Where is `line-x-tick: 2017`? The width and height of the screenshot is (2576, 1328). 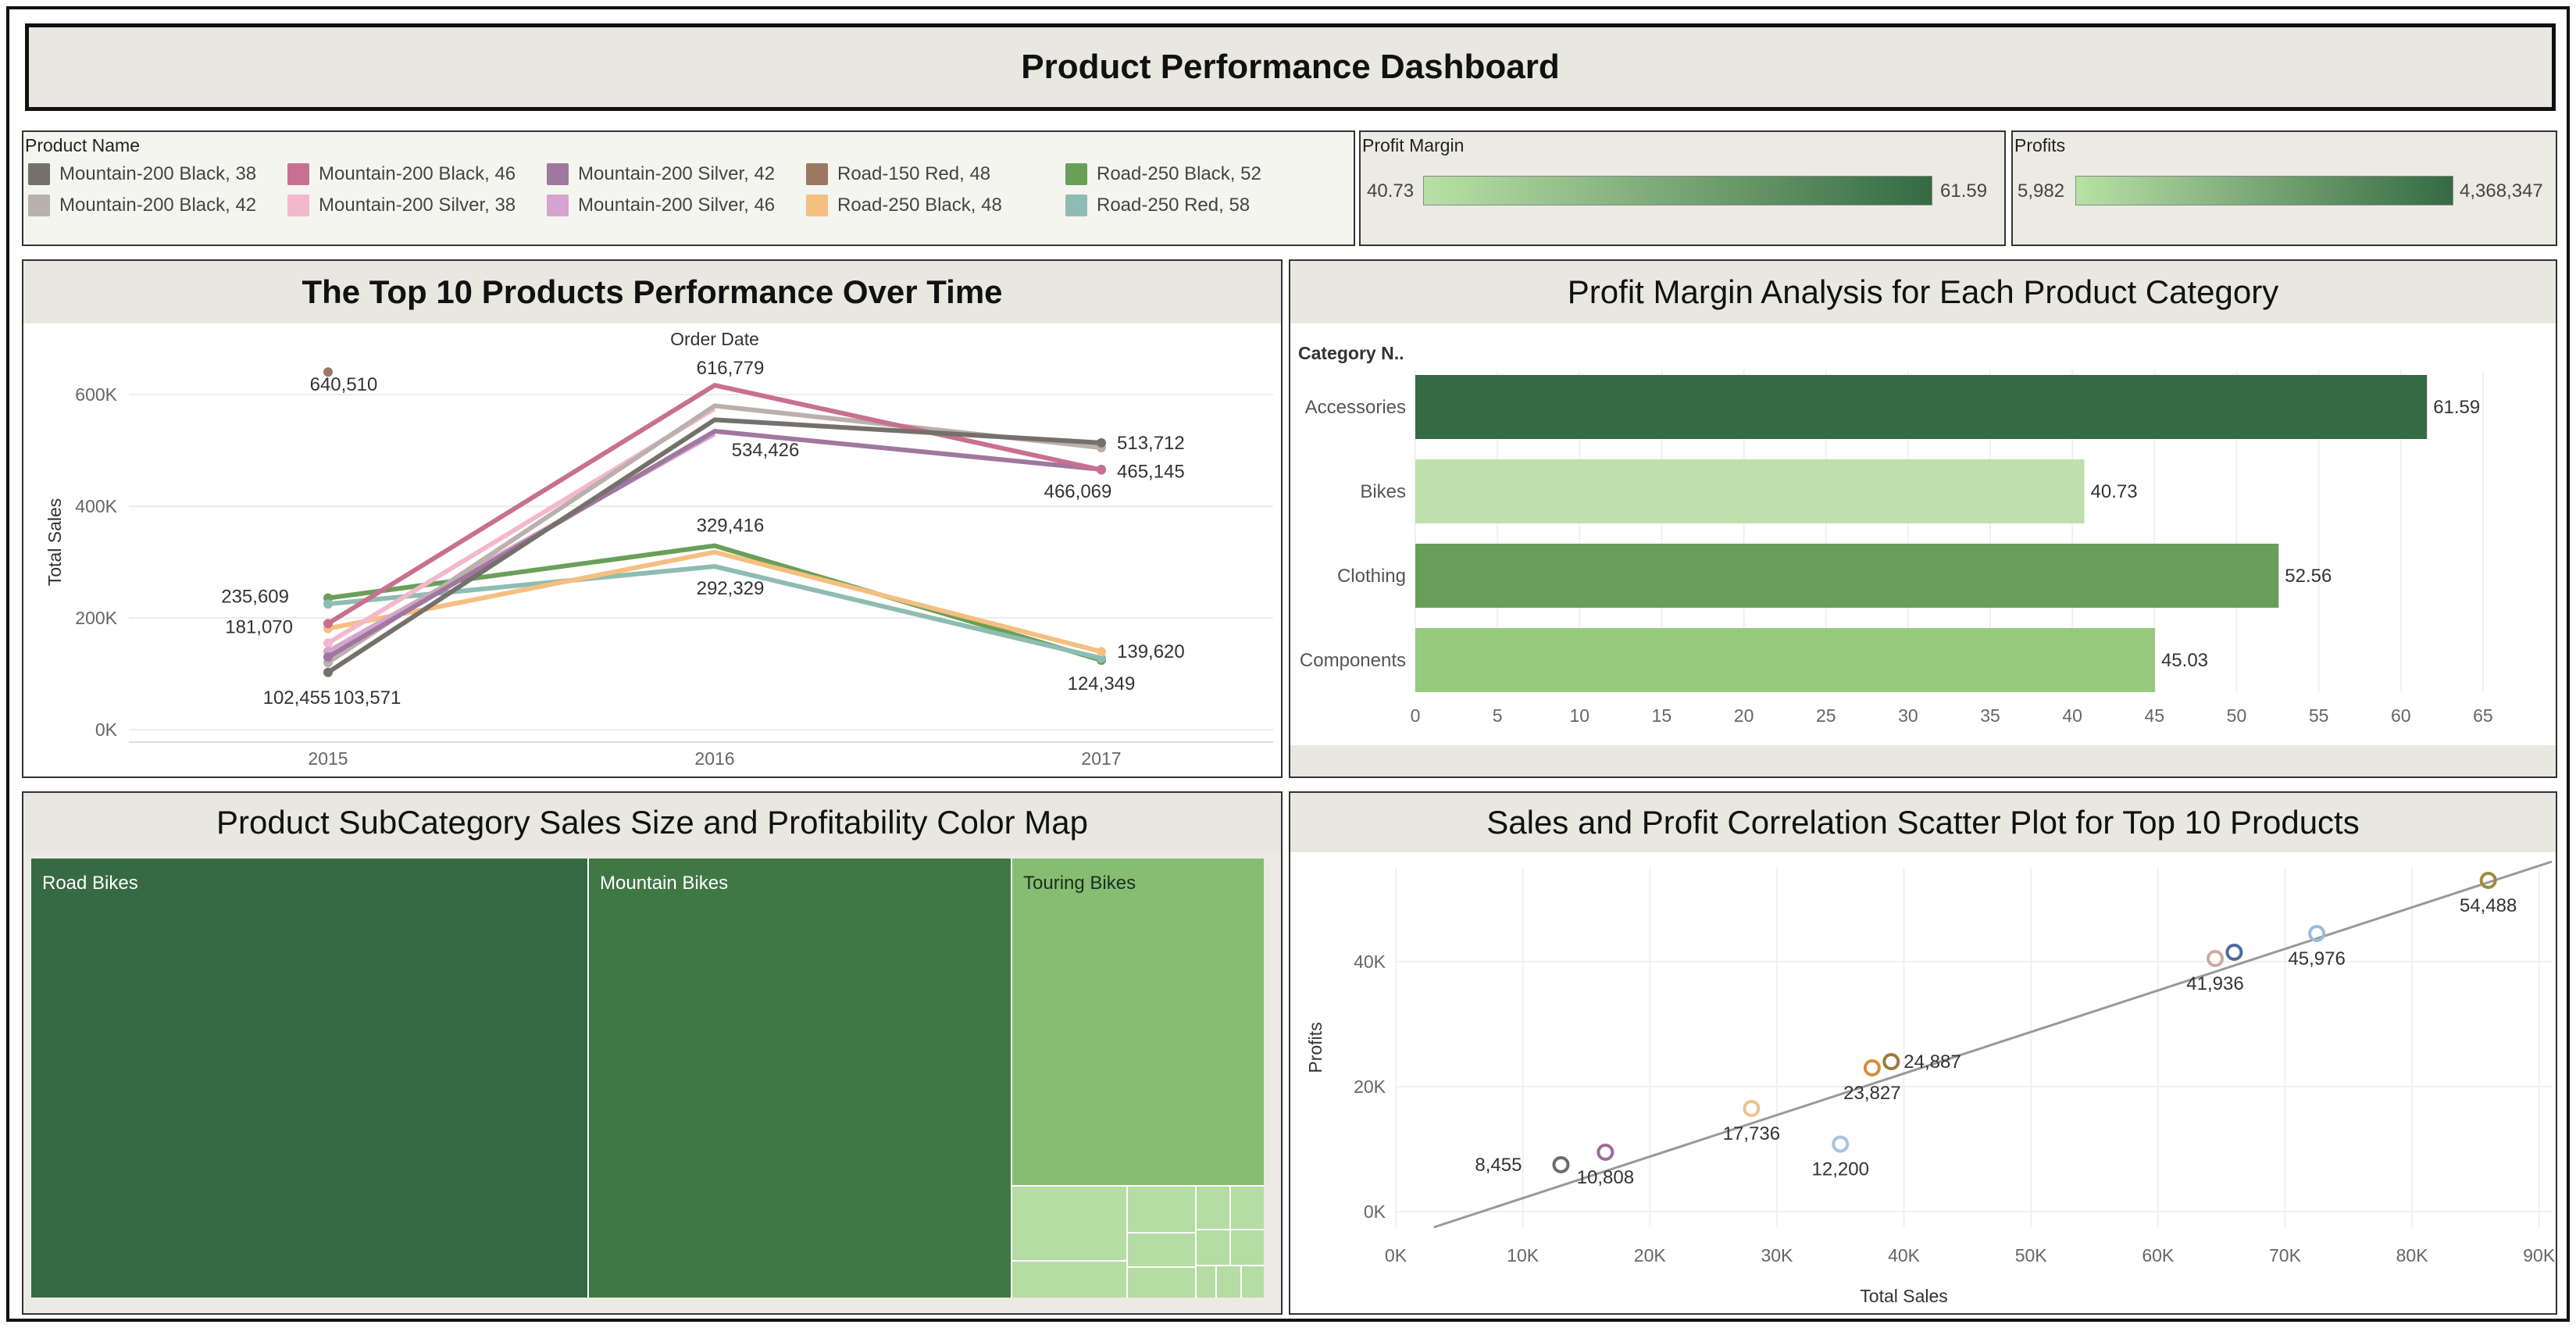 line-x-tick: 2017 is located at coordinates (1101, 758).